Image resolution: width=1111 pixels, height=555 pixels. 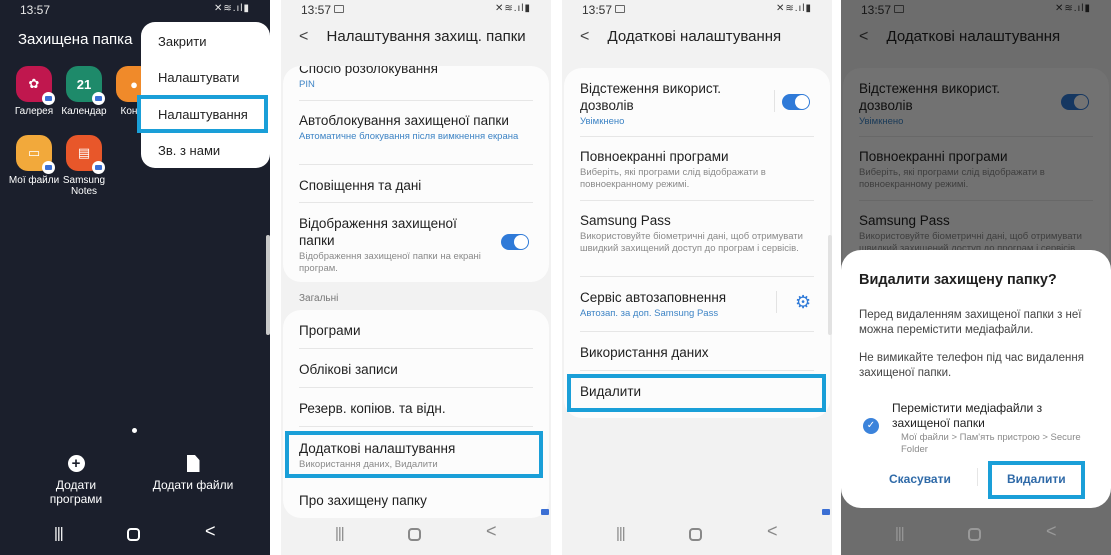 What do you see at coordinates (35, 85) in the screenshot?
I see `gallery-icon: ✿` at bounding box center [35, 85].